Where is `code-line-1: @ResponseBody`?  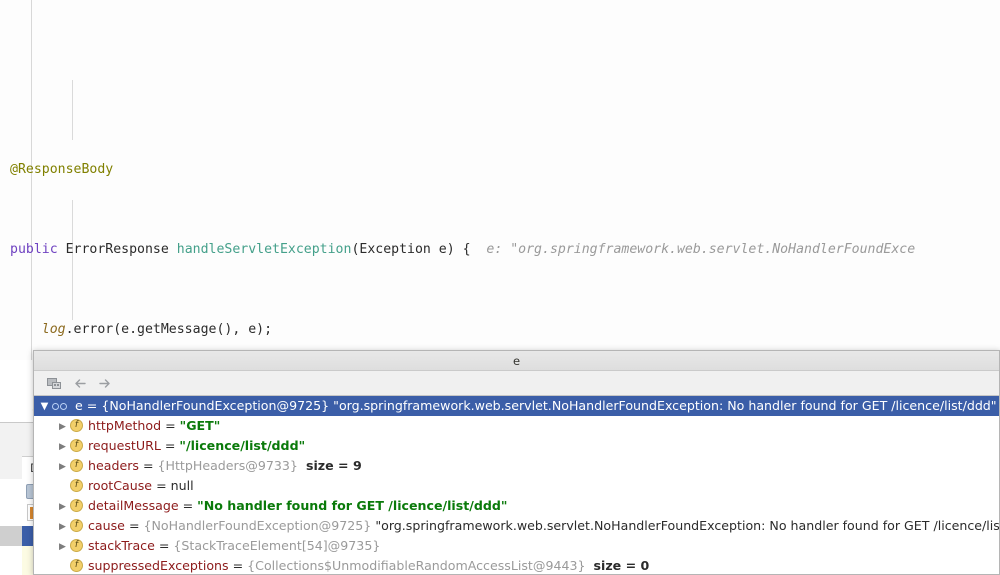 code-line-1: @ResponseBody is located at coordinates (500, 170).